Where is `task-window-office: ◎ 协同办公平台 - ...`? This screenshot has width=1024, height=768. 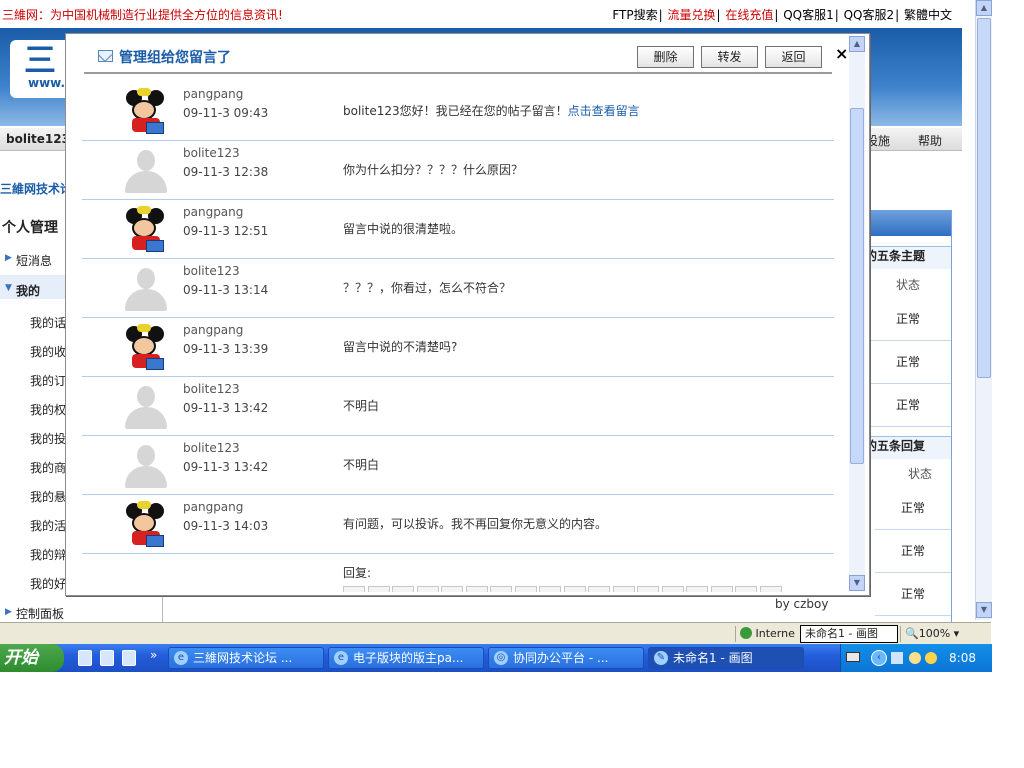 task-window-office: ◎ 协同办公平台 - ... is located at coordinates (566, 658).